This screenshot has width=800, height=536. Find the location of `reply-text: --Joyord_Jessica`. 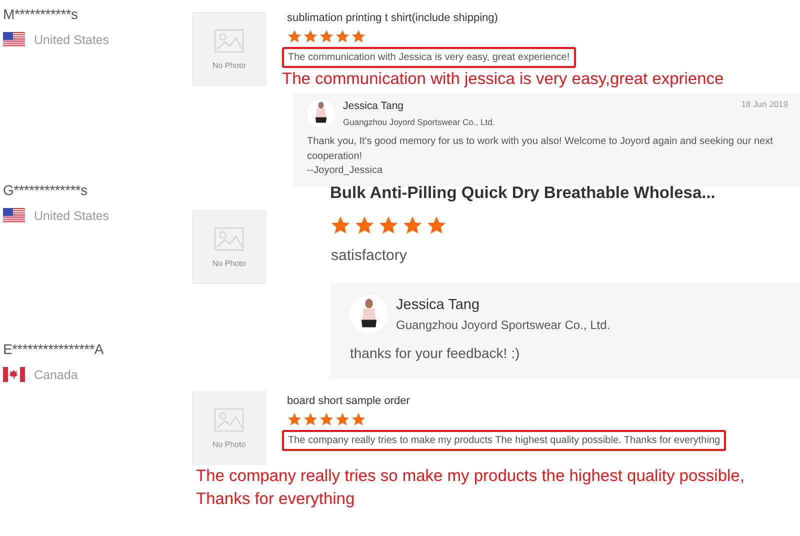

reply-text: --Joyord_Jessica is located at coordinates (345, 171).